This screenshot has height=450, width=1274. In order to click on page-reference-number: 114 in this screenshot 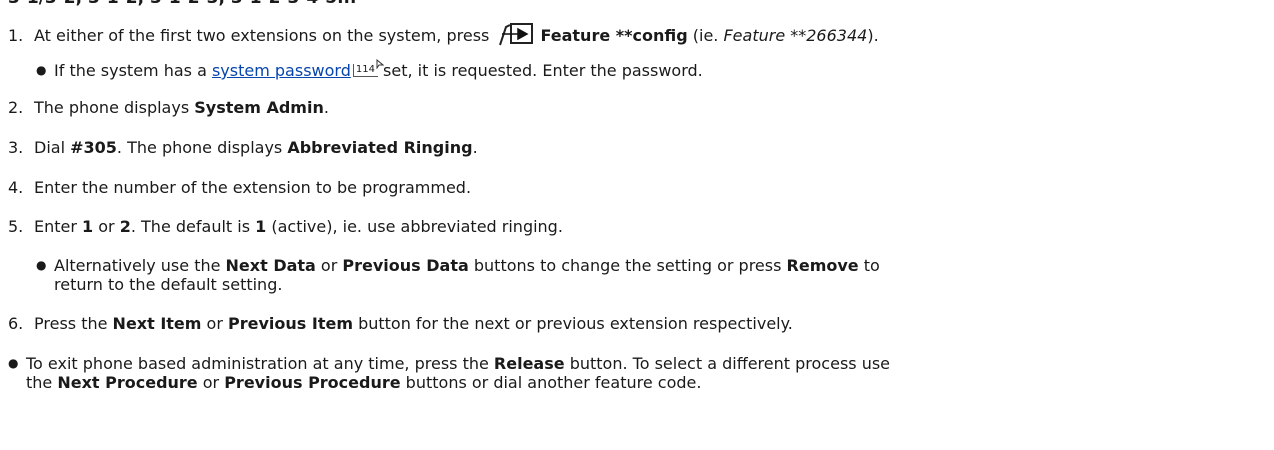, I will do `click(365, 69)`.